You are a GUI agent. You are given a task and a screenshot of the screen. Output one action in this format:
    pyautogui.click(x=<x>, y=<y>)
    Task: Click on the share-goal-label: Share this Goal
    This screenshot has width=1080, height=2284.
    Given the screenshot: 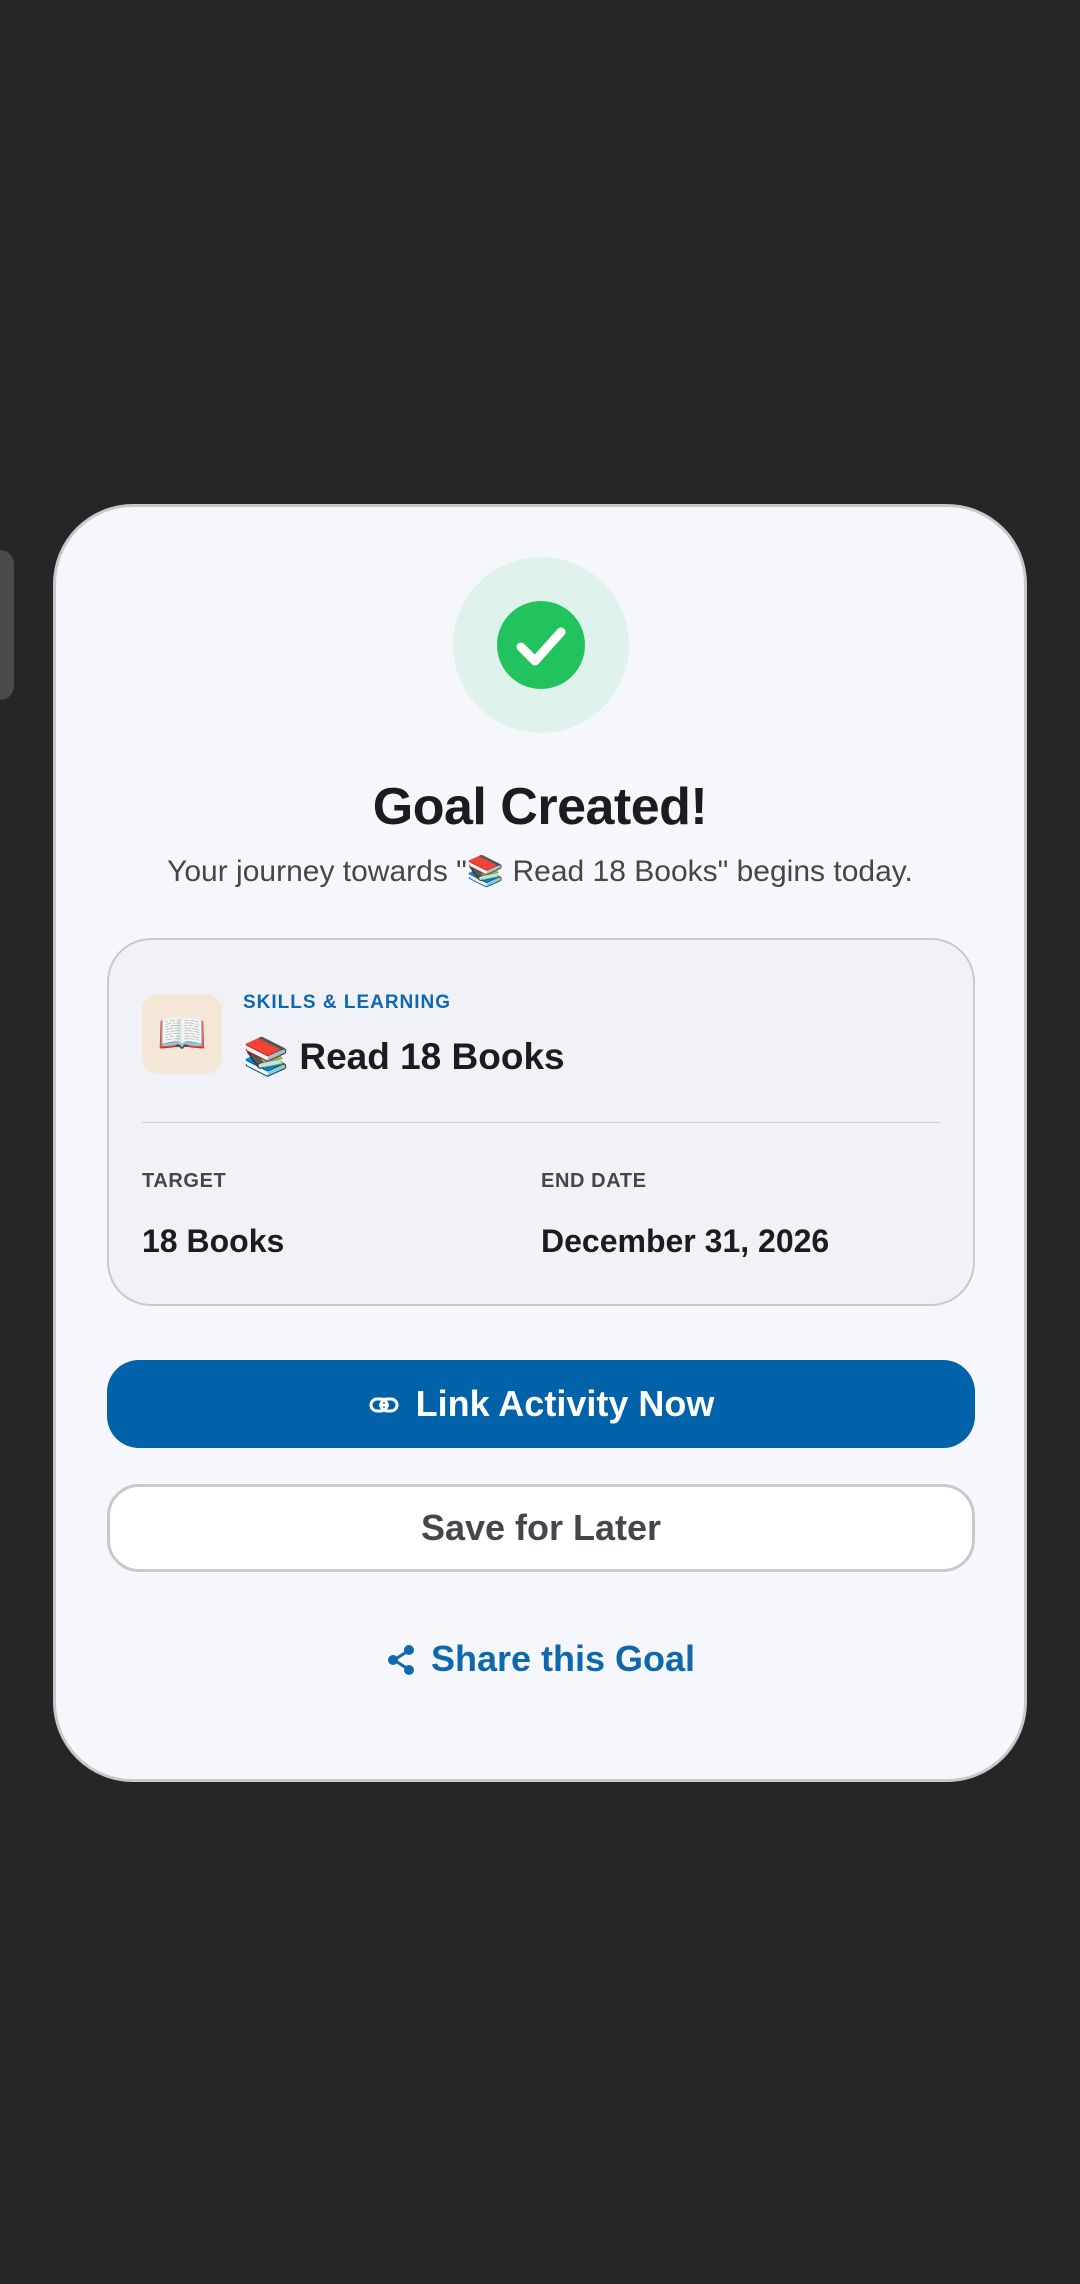 What is the action you would take?
    pyautogui.click(x=563, y=1658)
    